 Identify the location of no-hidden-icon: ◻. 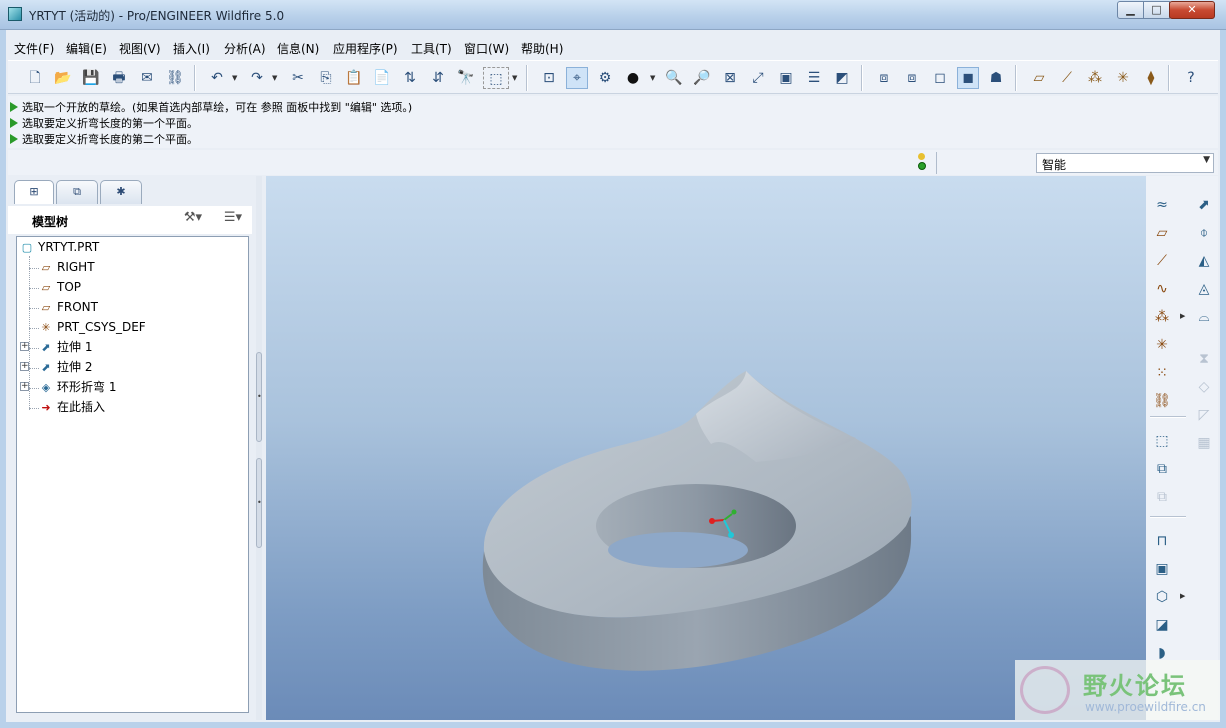
(940, 78).